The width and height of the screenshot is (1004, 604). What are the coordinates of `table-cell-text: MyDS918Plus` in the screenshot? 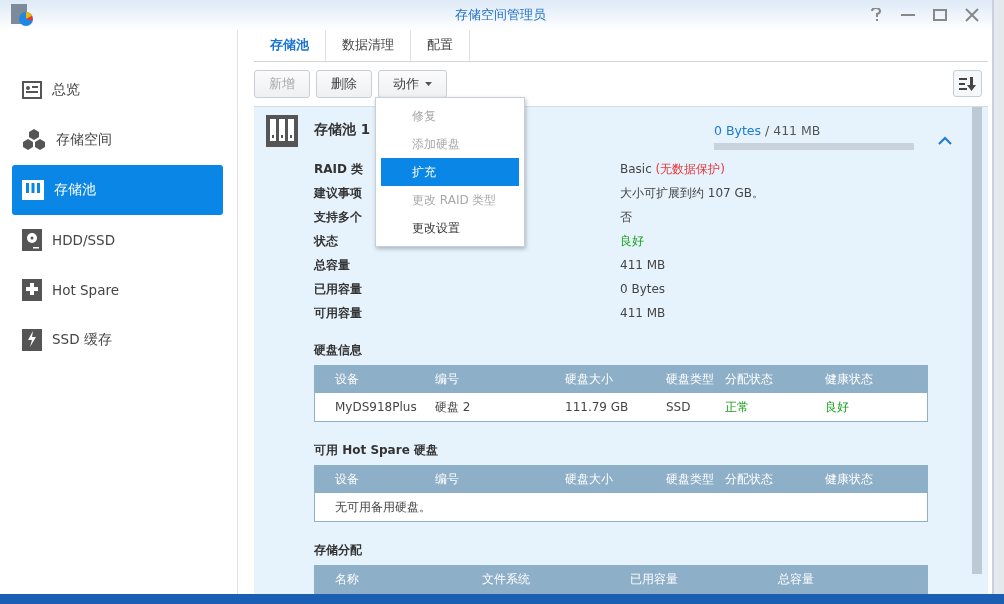 It's located at (376, 407).